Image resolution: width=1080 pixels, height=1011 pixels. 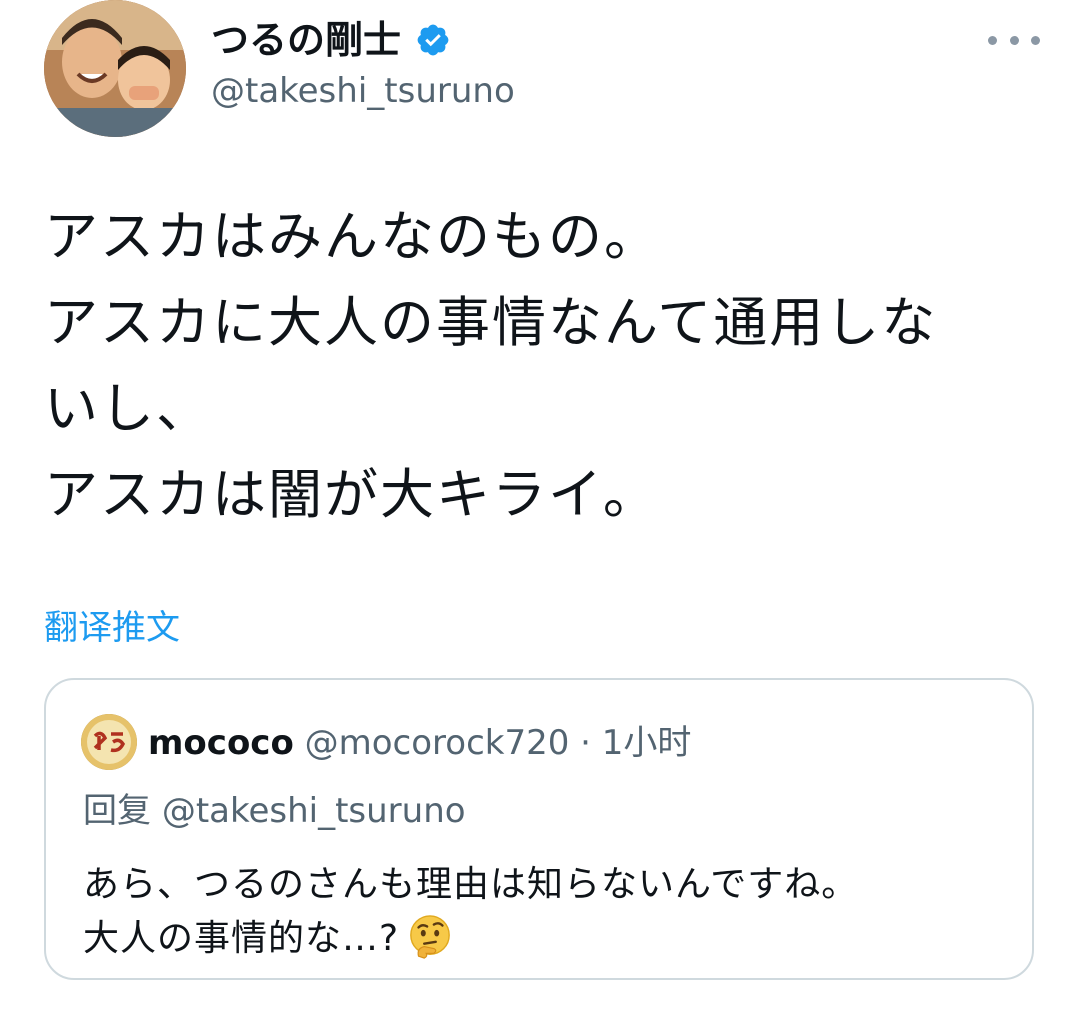 What do you see at coordinates (117, 811) in the screenshot?
I see `reply-prefix: 回复` at bounding box center [117, 811].